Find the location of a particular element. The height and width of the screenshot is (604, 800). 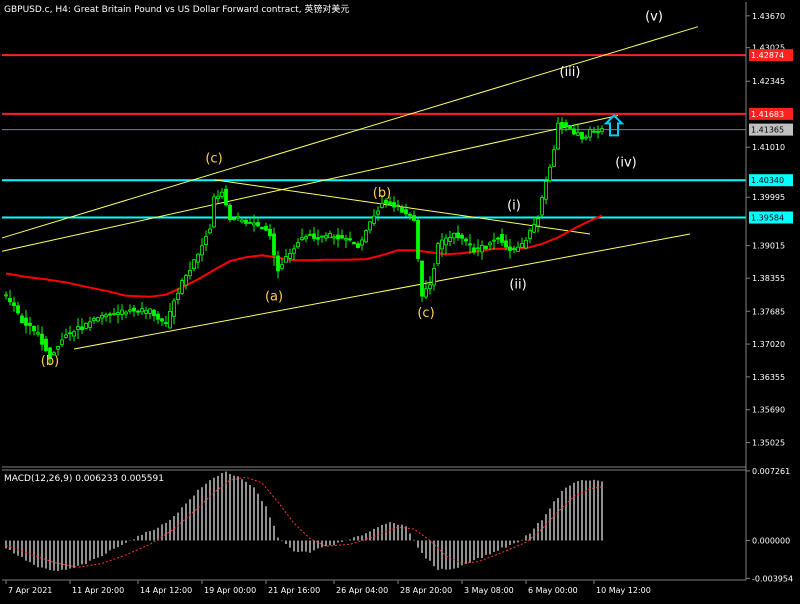

macd-tick-label: -0.003954 is located at coordinates (772, 578).